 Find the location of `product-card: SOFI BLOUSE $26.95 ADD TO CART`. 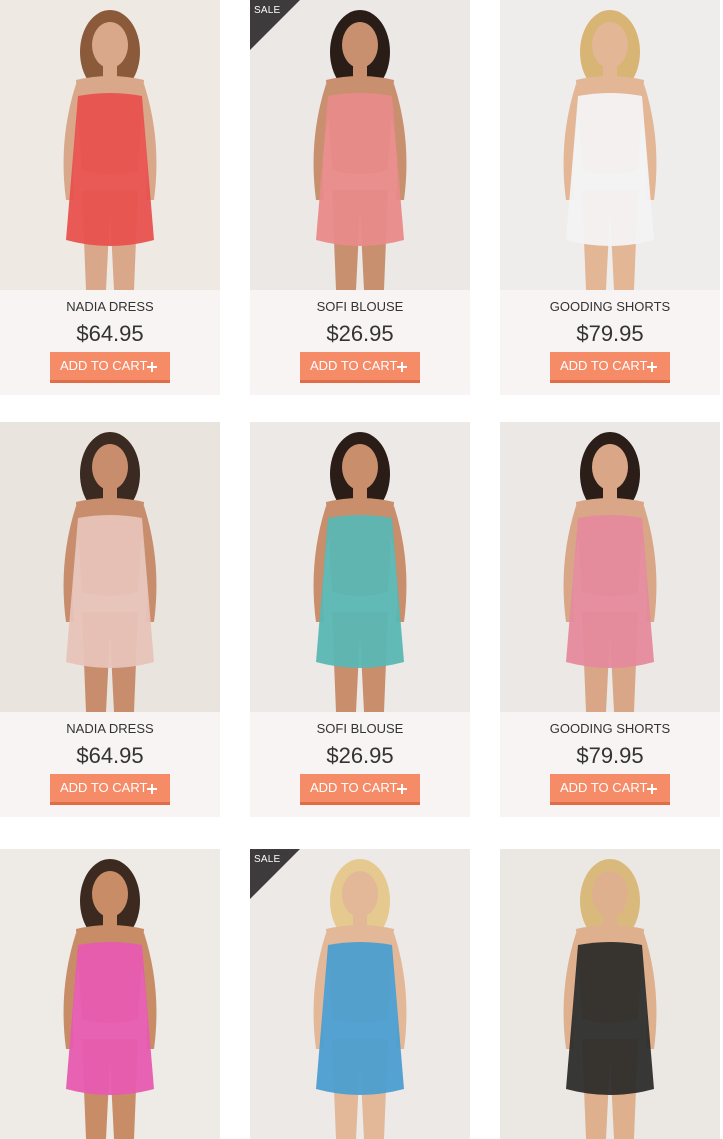

product-card: SOFI BLOUSE $26.95 ADD TO CART is located at coordinates (360, 619).